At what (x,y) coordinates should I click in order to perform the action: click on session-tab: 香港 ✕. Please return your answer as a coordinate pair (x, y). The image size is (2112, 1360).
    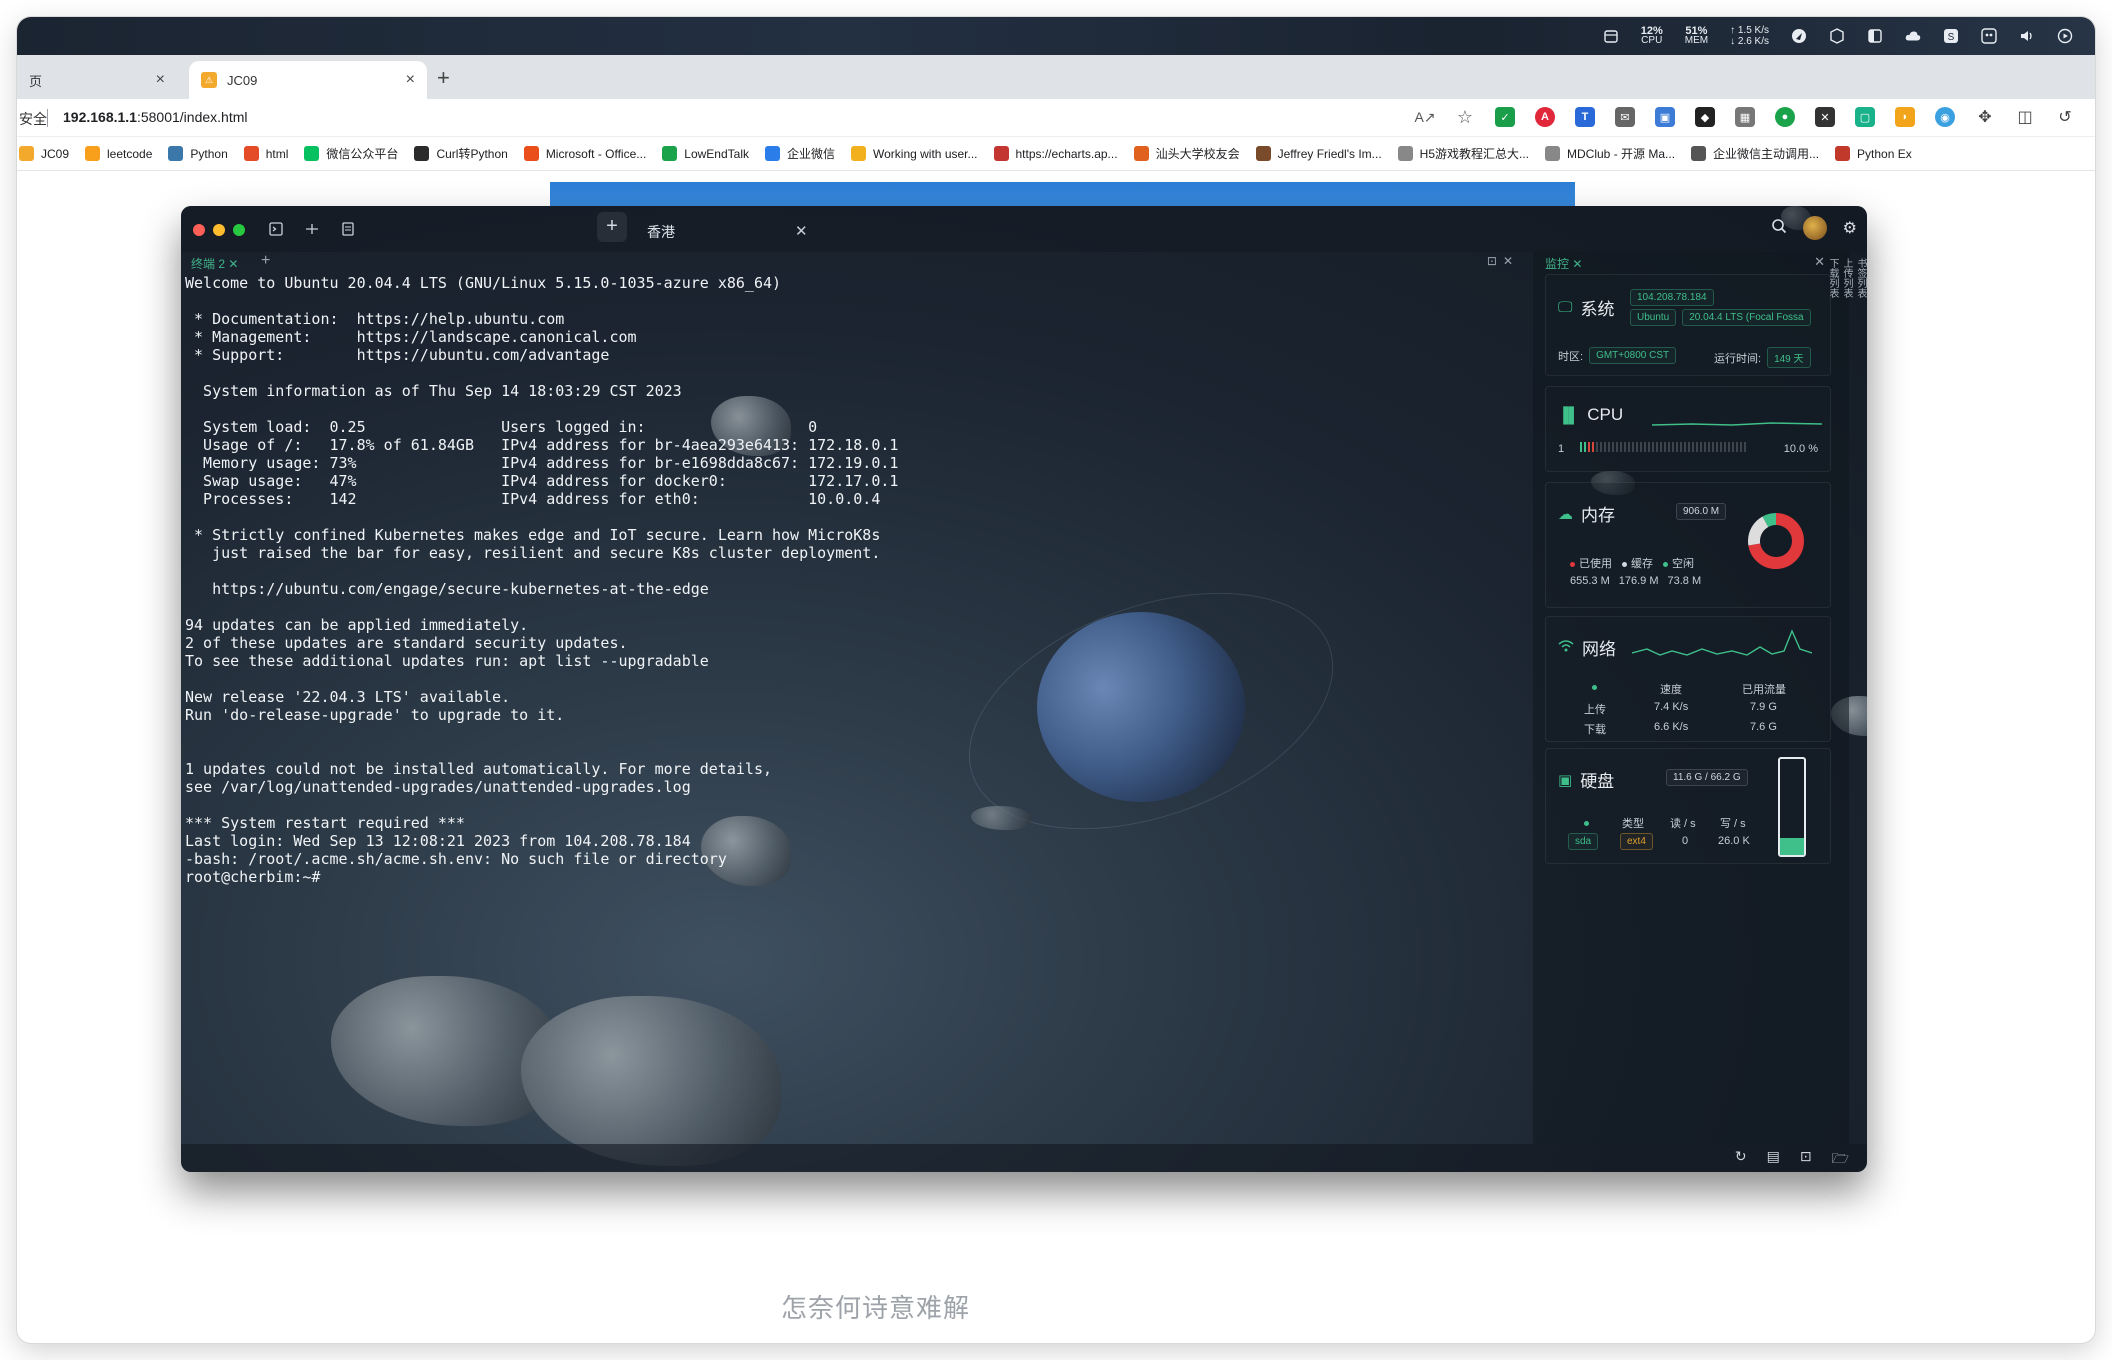
    Looking at the image, I should click on (614, 230).